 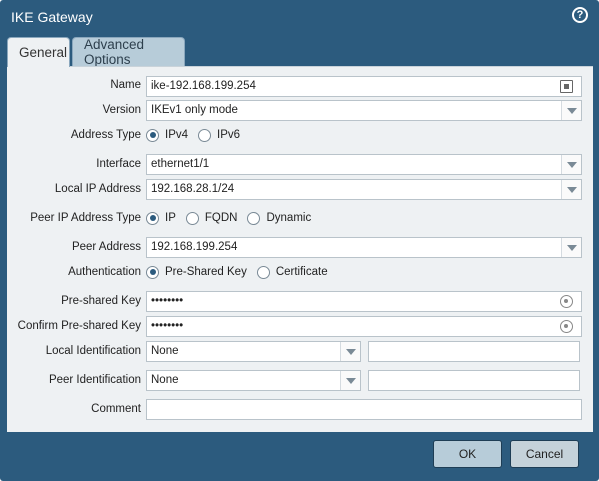 What do you see at coordinates (101, 301) in the screenshot?
I see `preshared-key-label: Pre-shared Key` at bounding box center [101, 301].